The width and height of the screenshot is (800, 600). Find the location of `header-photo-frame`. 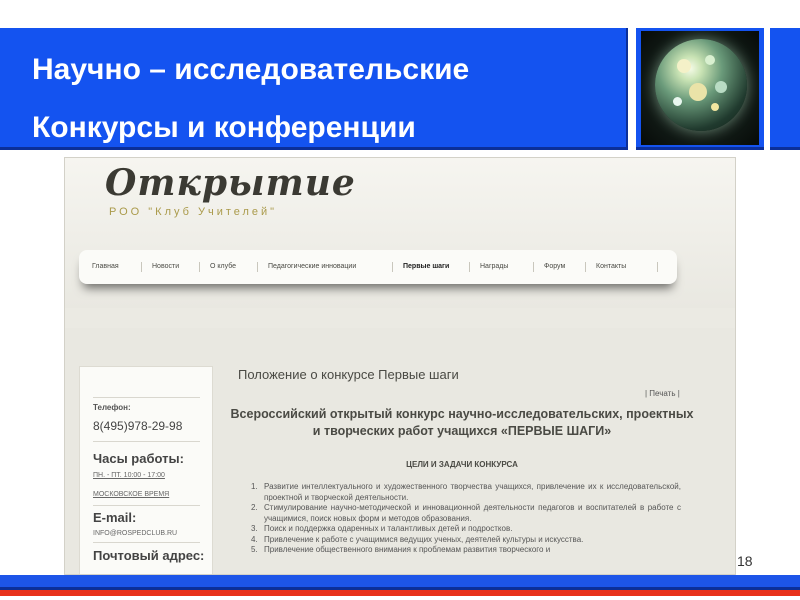

header-photo-frame is located at coordinates (700, 89).